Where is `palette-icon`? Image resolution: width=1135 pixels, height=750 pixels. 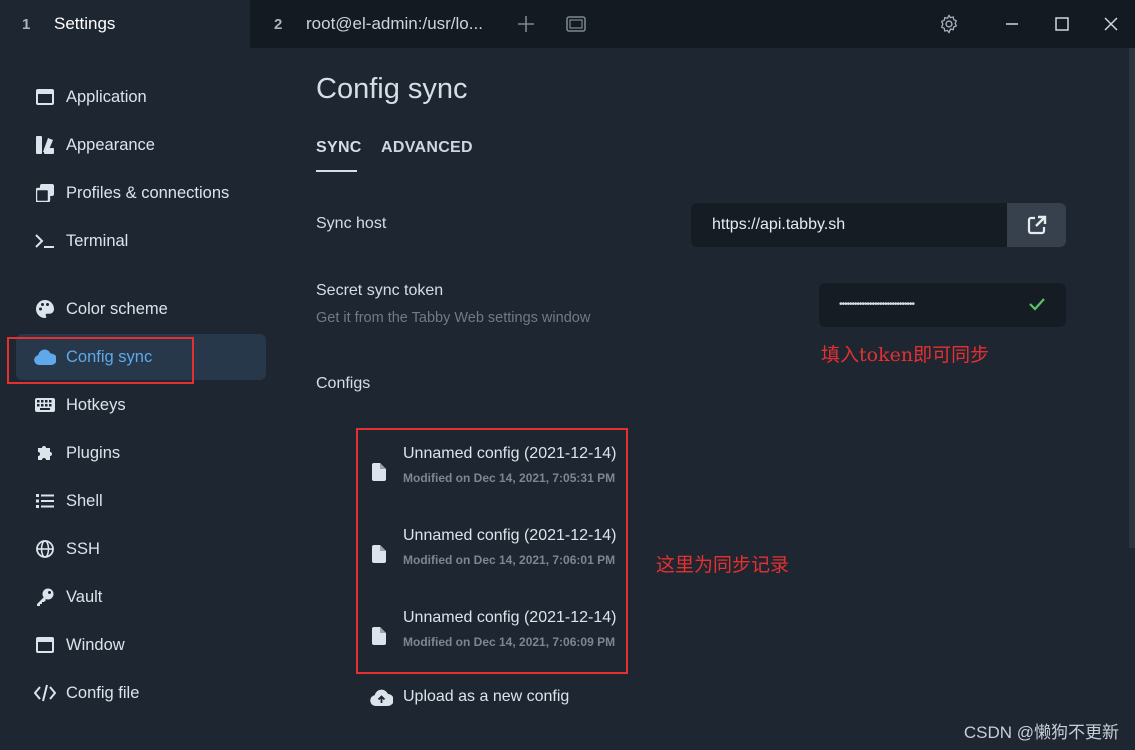
palette-icon is located at coordinates (45, 309).